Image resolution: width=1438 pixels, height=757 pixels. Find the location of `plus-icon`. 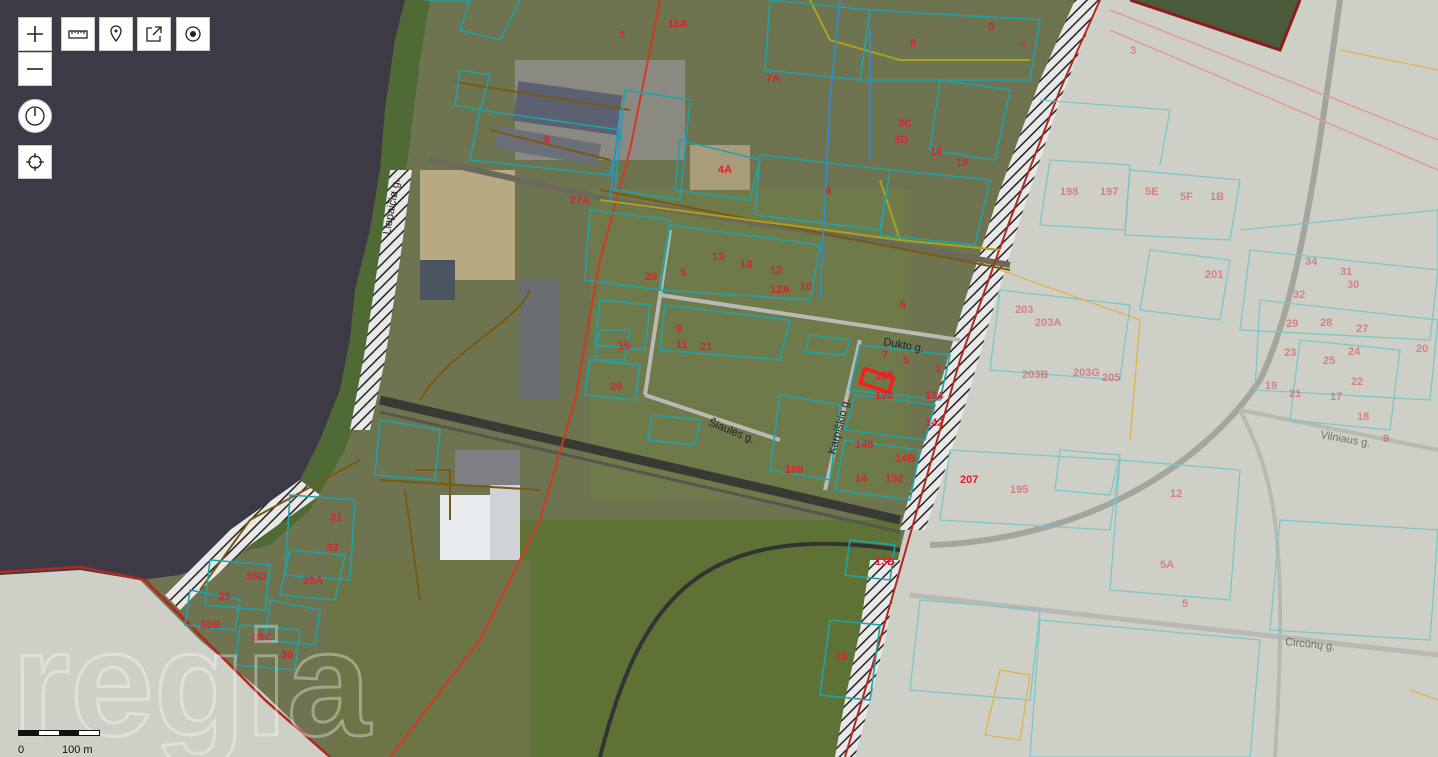

plus-icon is located at coordinates (35, 34).